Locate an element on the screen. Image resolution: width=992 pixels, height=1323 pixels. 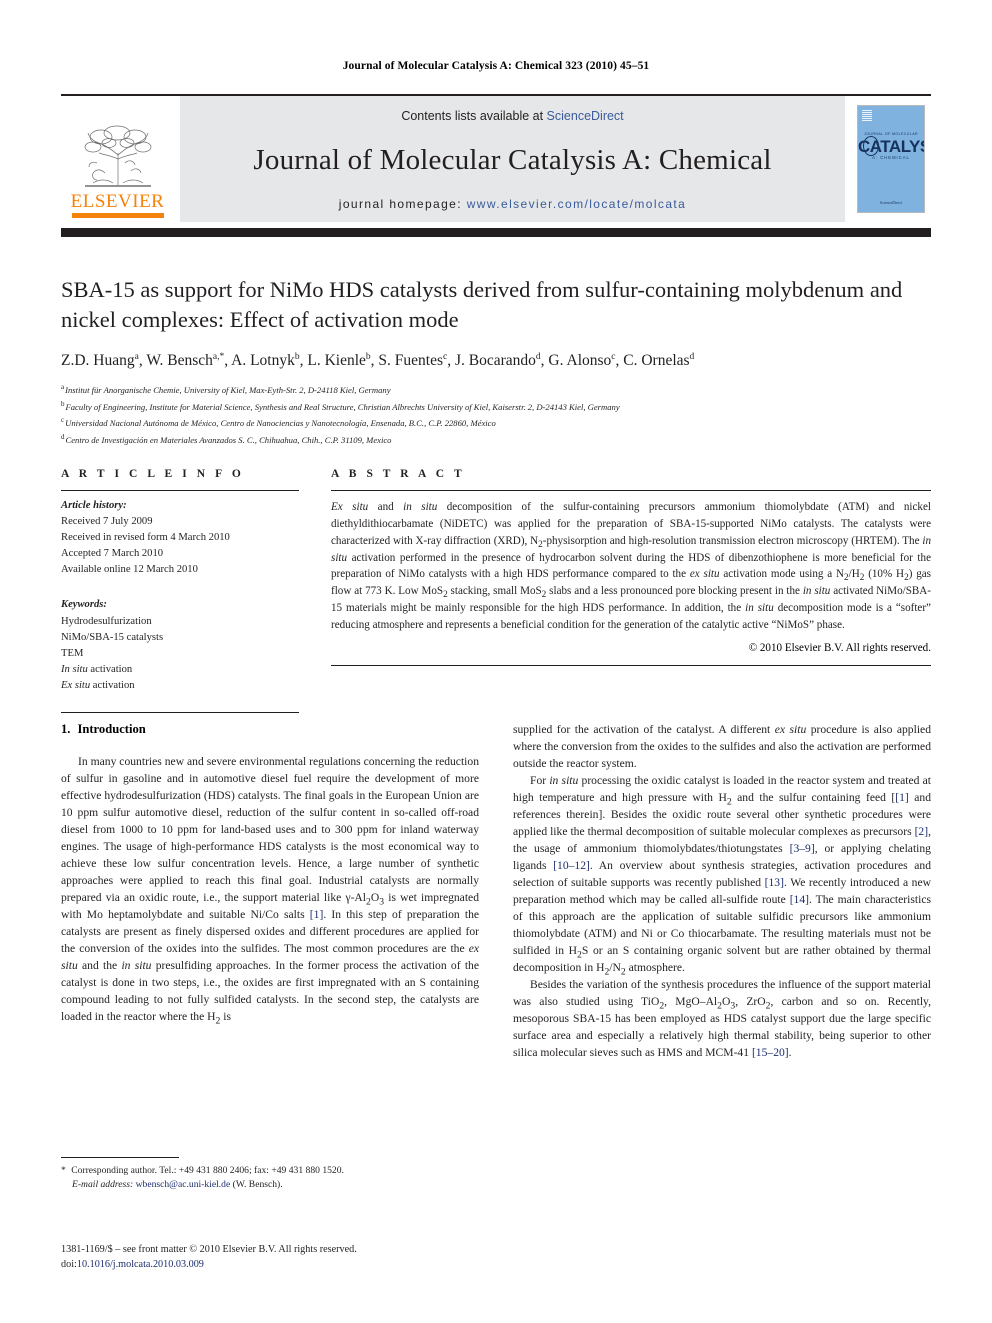
article-history-item: Available online 12 March 2010 is located at coordinates (129, 570).